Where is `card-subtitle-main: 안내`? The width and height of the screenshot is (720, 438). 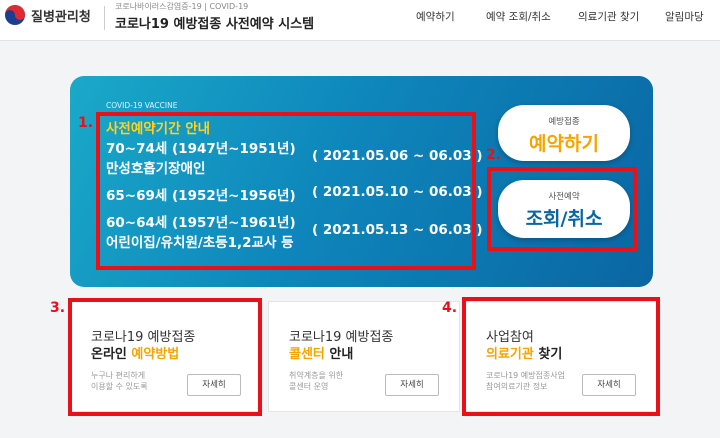
card-subtitle-main: 안내 is located at coordinates (341, 354).